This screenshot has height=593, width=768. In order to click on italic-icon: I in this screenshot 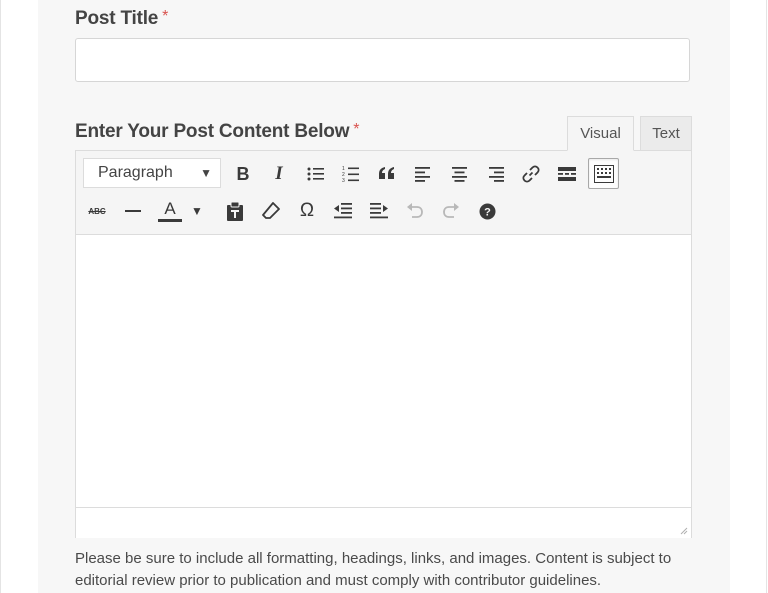, I will do `click(279, 173)`.